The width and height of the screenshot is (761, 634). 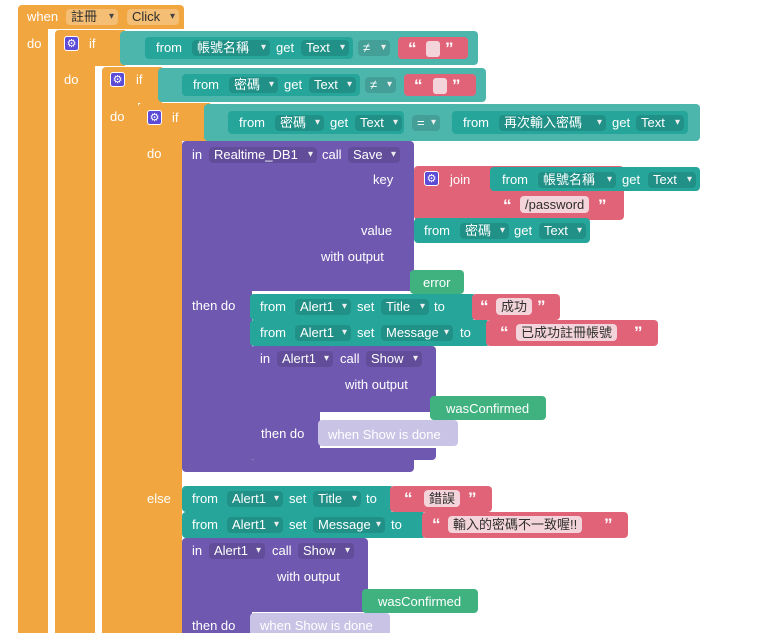 I want to click on else-msg-quote-close: ”, so click(x=608, y=524).